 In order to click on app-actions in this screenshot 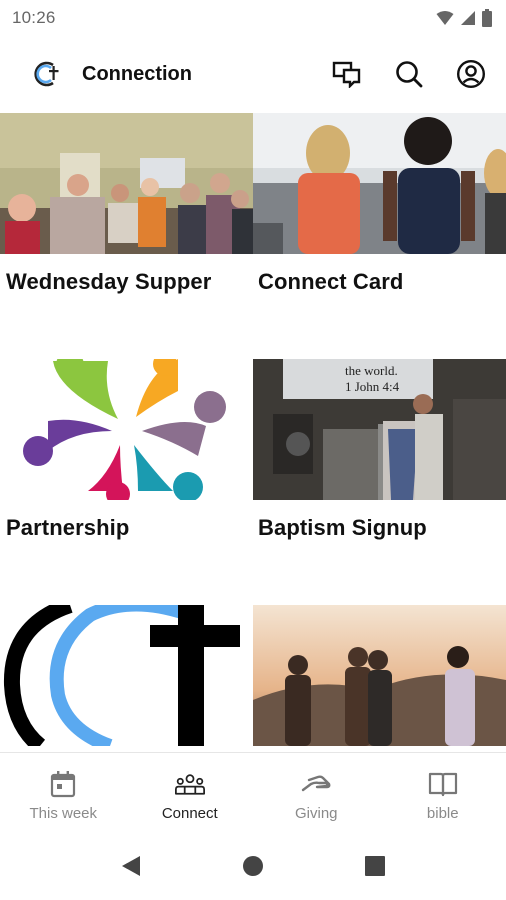, I will do `click(409, 74)`.